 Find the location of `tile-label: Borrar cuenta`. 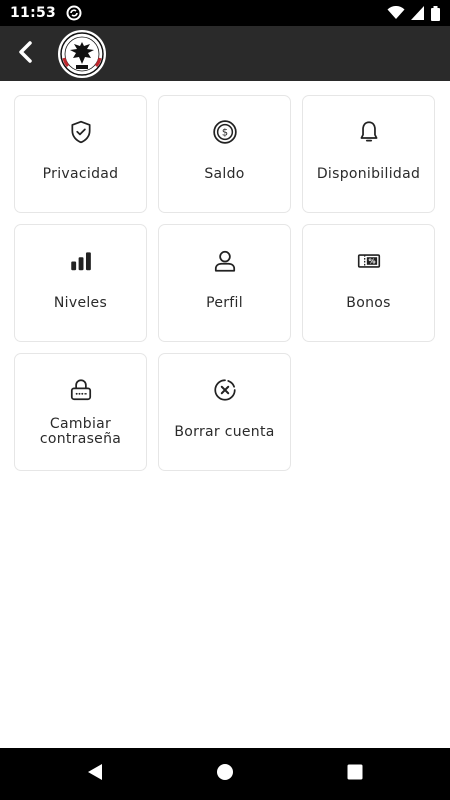

tile-label: Borrar cuenta is located at coordinates (224, 431).